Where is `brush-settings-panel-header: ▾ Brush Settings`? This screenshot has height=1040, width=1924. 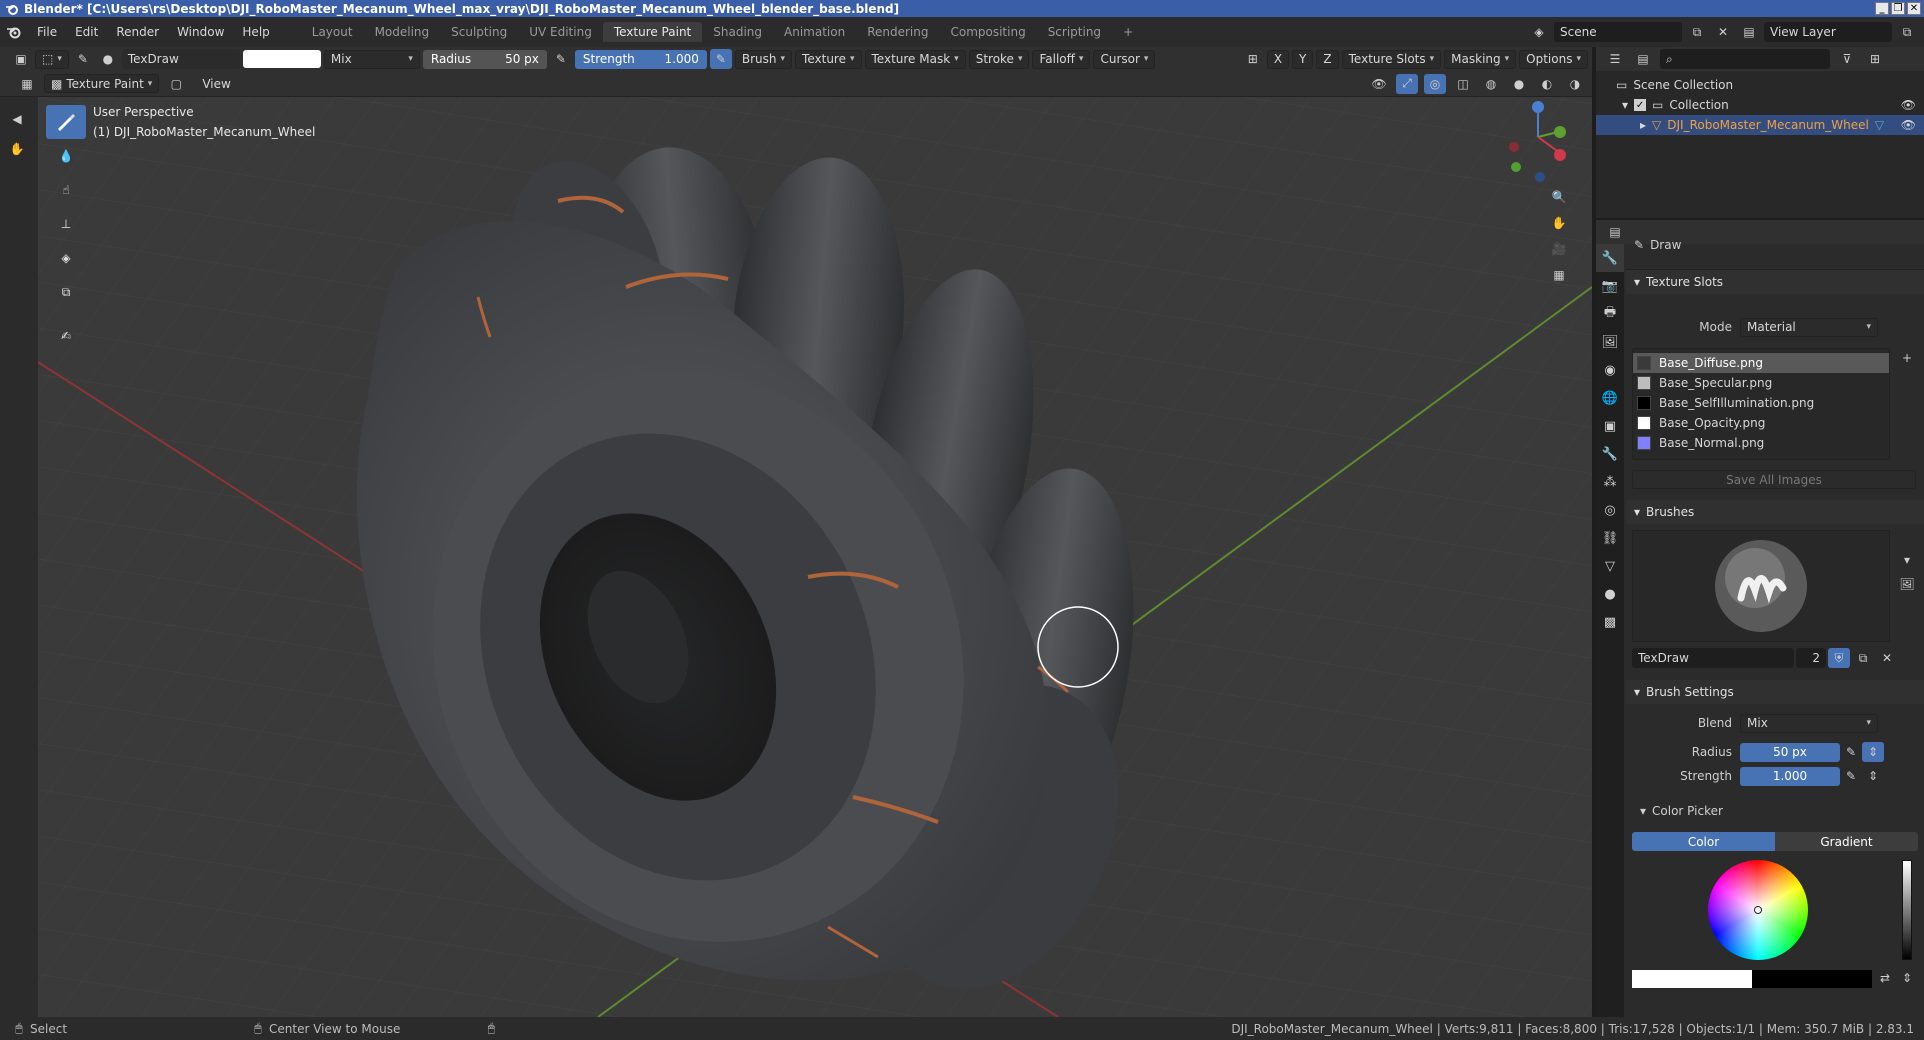
brush-settings-panel-header: ▾ Brush Settings is located at coordinates (1775, 692).